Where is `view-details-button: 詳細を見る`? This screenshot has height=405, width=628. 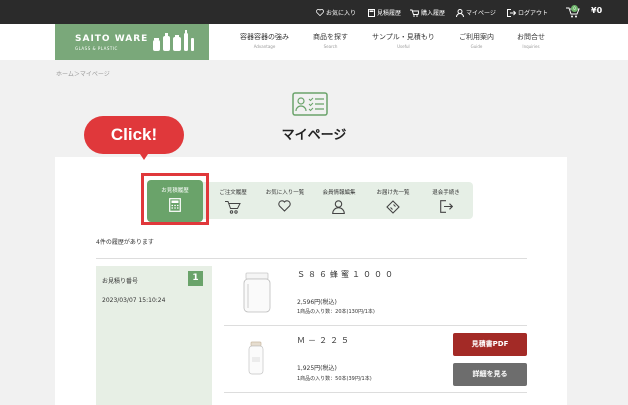
view-details-button: 詳細を見る is located at coordinates (490, 374).